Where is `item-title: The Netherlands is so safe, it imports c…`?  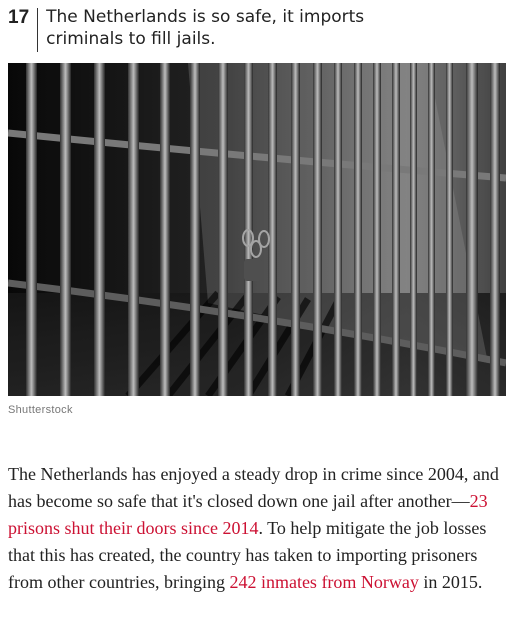
item-title: The Netherlands is so safe, it imports c… is located at coordinates (205, 28).